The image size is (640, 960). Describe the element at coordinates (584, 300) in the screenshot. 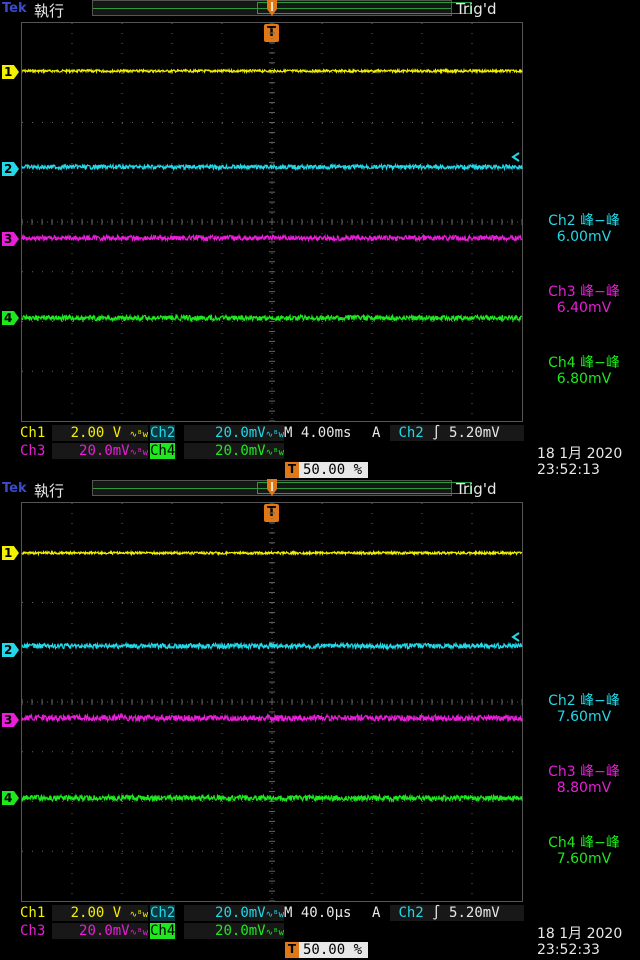

I see `measurement-ch3: Ch3 峰−峰 6.40mV` at that location.